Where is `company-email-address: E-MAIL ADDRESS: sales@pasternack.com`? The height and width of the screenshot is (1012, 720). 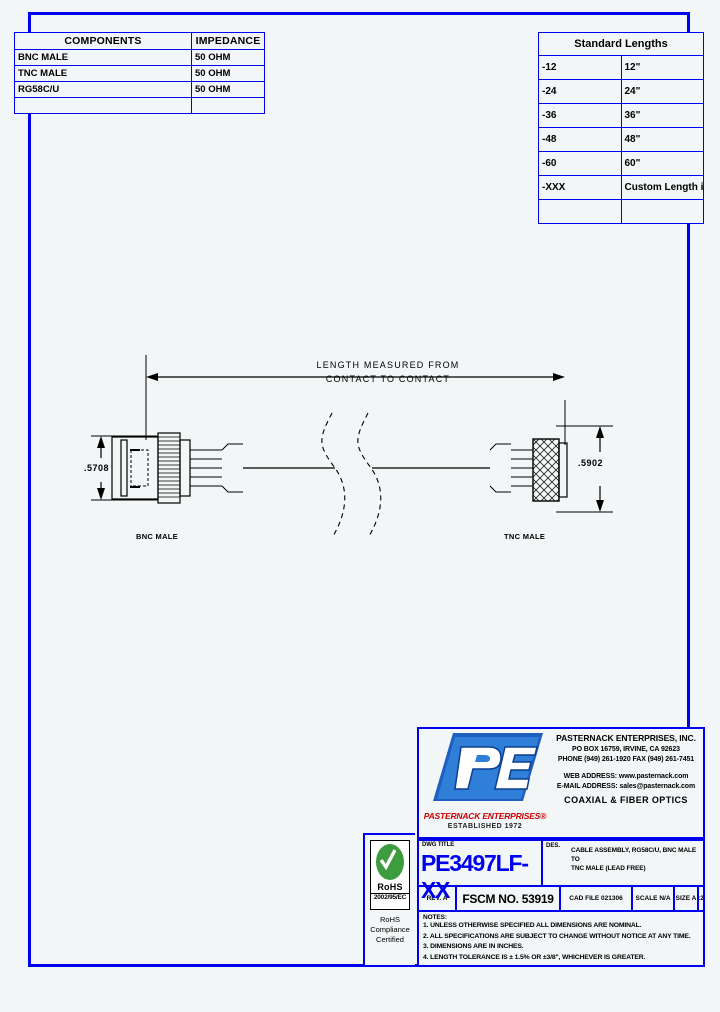
company-email-address: E-MAIL ADDRESS: sales@pasternack.com is located at coordinates (626, 786).